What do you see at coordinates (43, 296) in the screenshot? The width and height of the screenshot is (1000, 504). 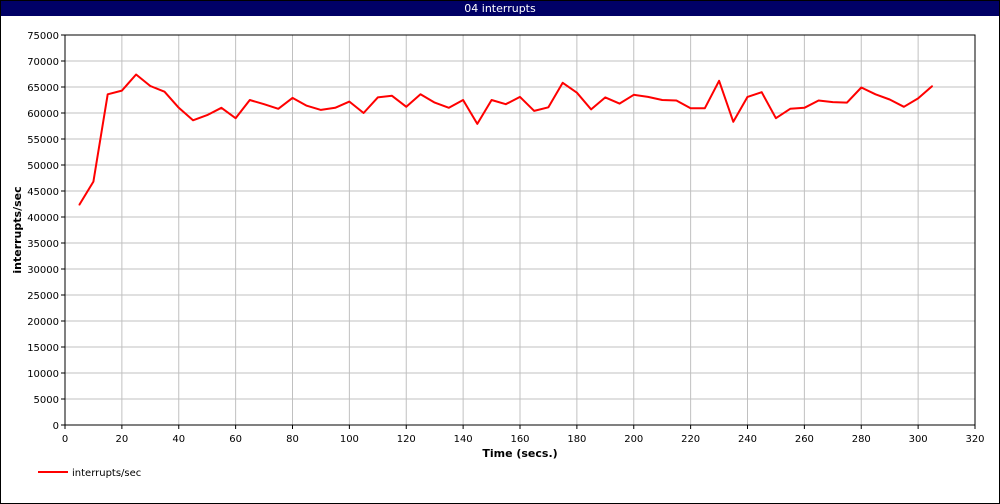 I see `y-tick-label: 25000` at bounding box center [43, 296].